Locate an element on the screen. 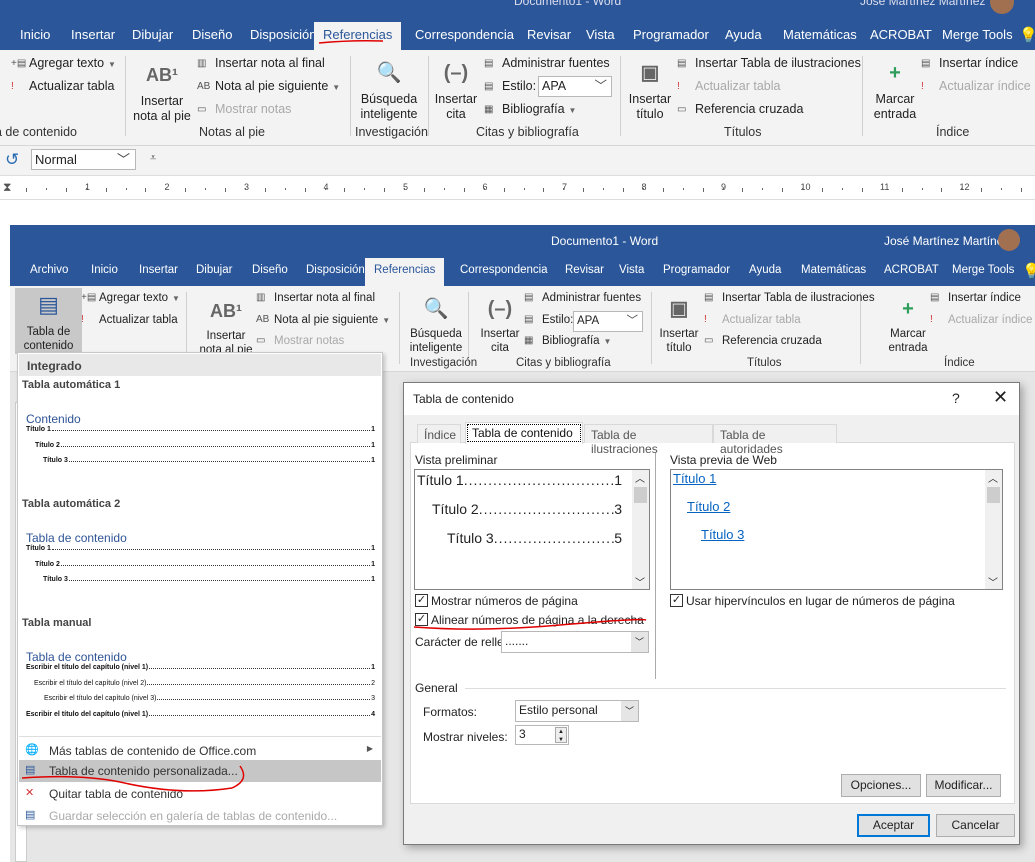  more-tocs-office-item: 🌐 Más tablas de contenido de Office.com ▶ is located at coordinates (200, 751).